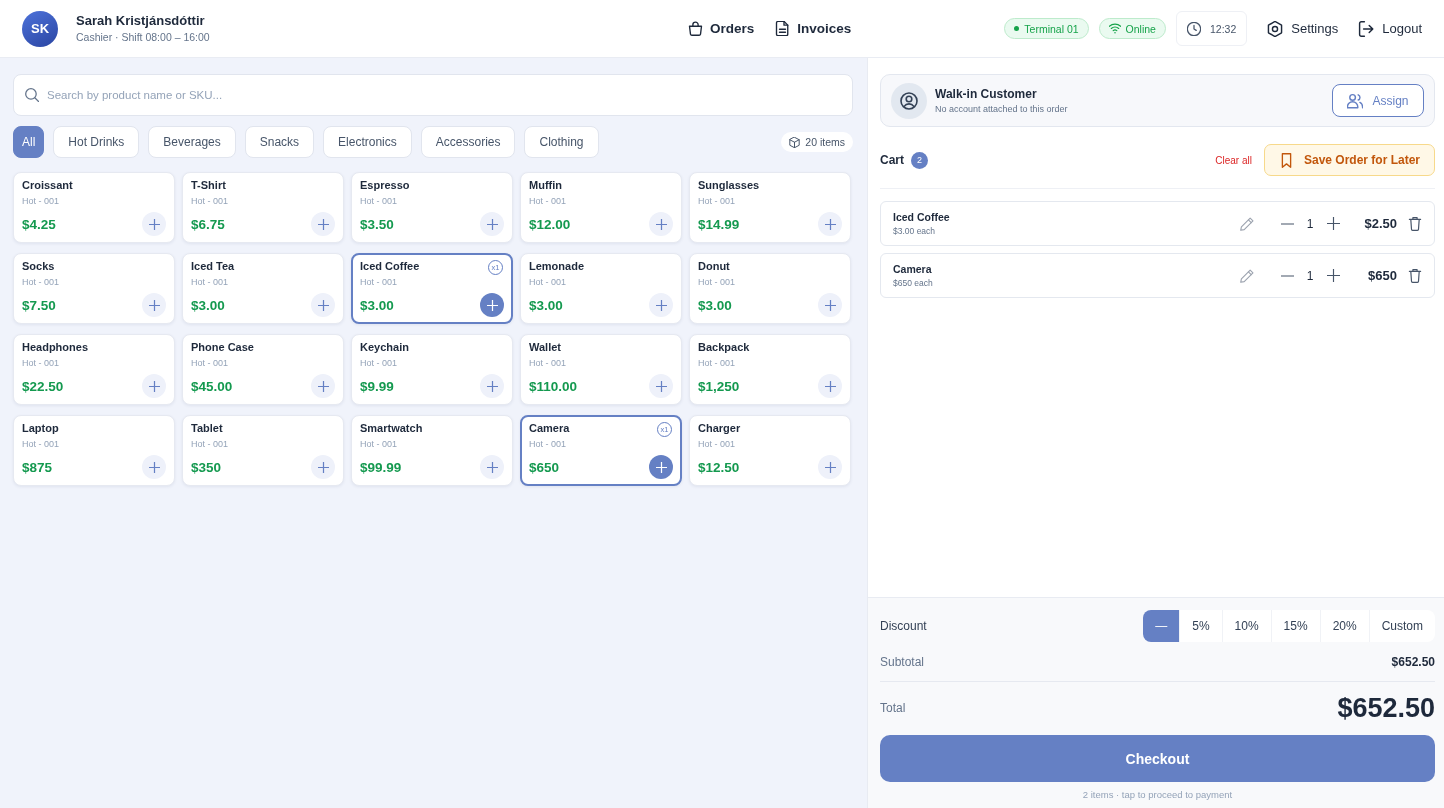  What do you see at coordinates (1200, 626) in the screenshot?
I see `discount-option: 5%` at bounding box center [1200, 626].